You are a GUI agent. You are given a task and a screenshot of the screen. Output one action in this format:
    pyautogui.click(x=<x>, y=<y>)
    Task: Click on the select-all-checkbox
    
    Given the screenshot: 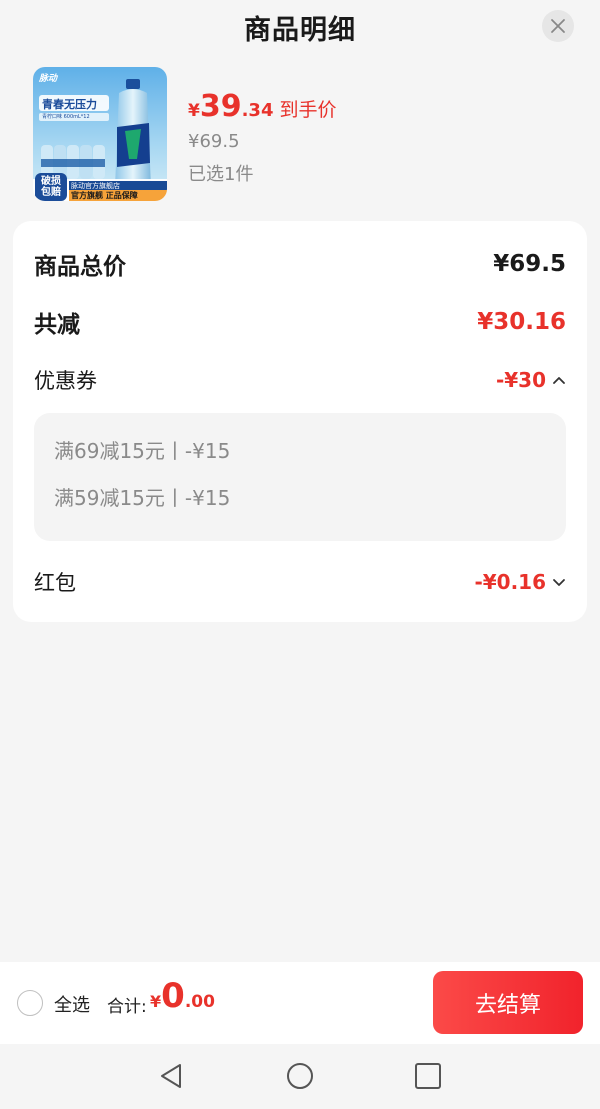 What is the action you would take?
    pyautogui.click(x=30, y=1003)
    